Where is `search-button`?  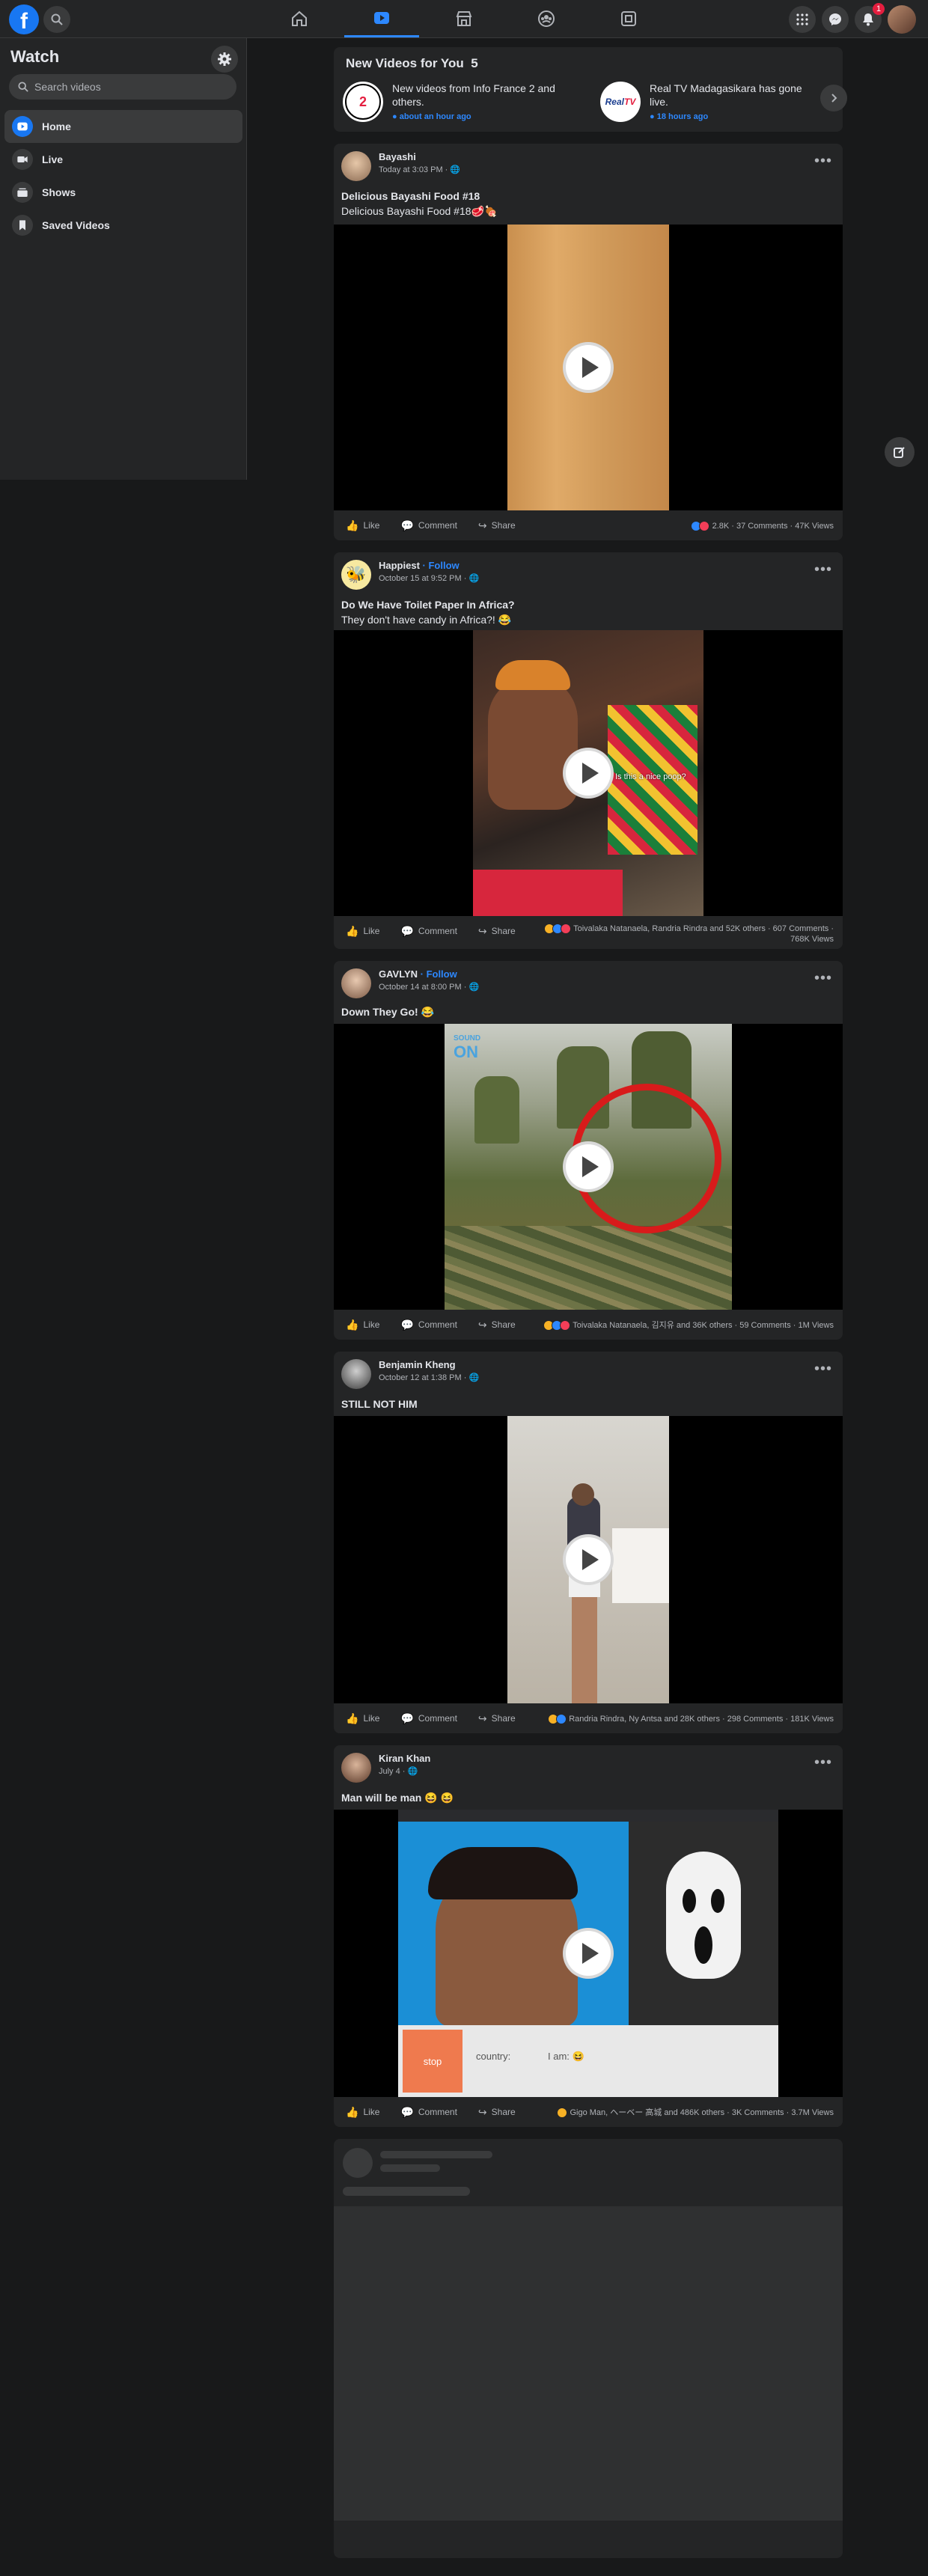 search-button is located at coordinates (56, 19).